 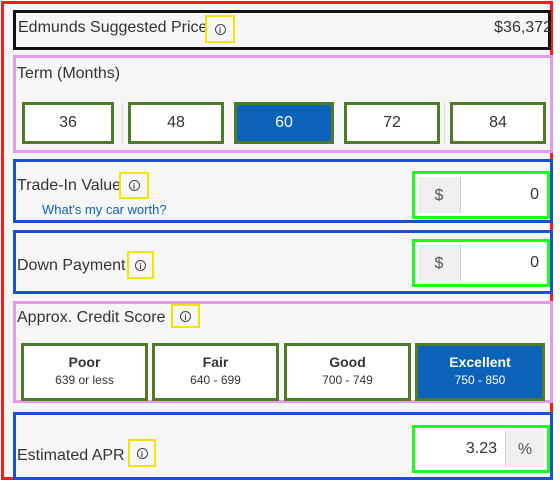 What do you see at coordinates (84, 380) in the screenshot?
I see `credit-option-range: 639 or less` at bounding box center [84, 380].